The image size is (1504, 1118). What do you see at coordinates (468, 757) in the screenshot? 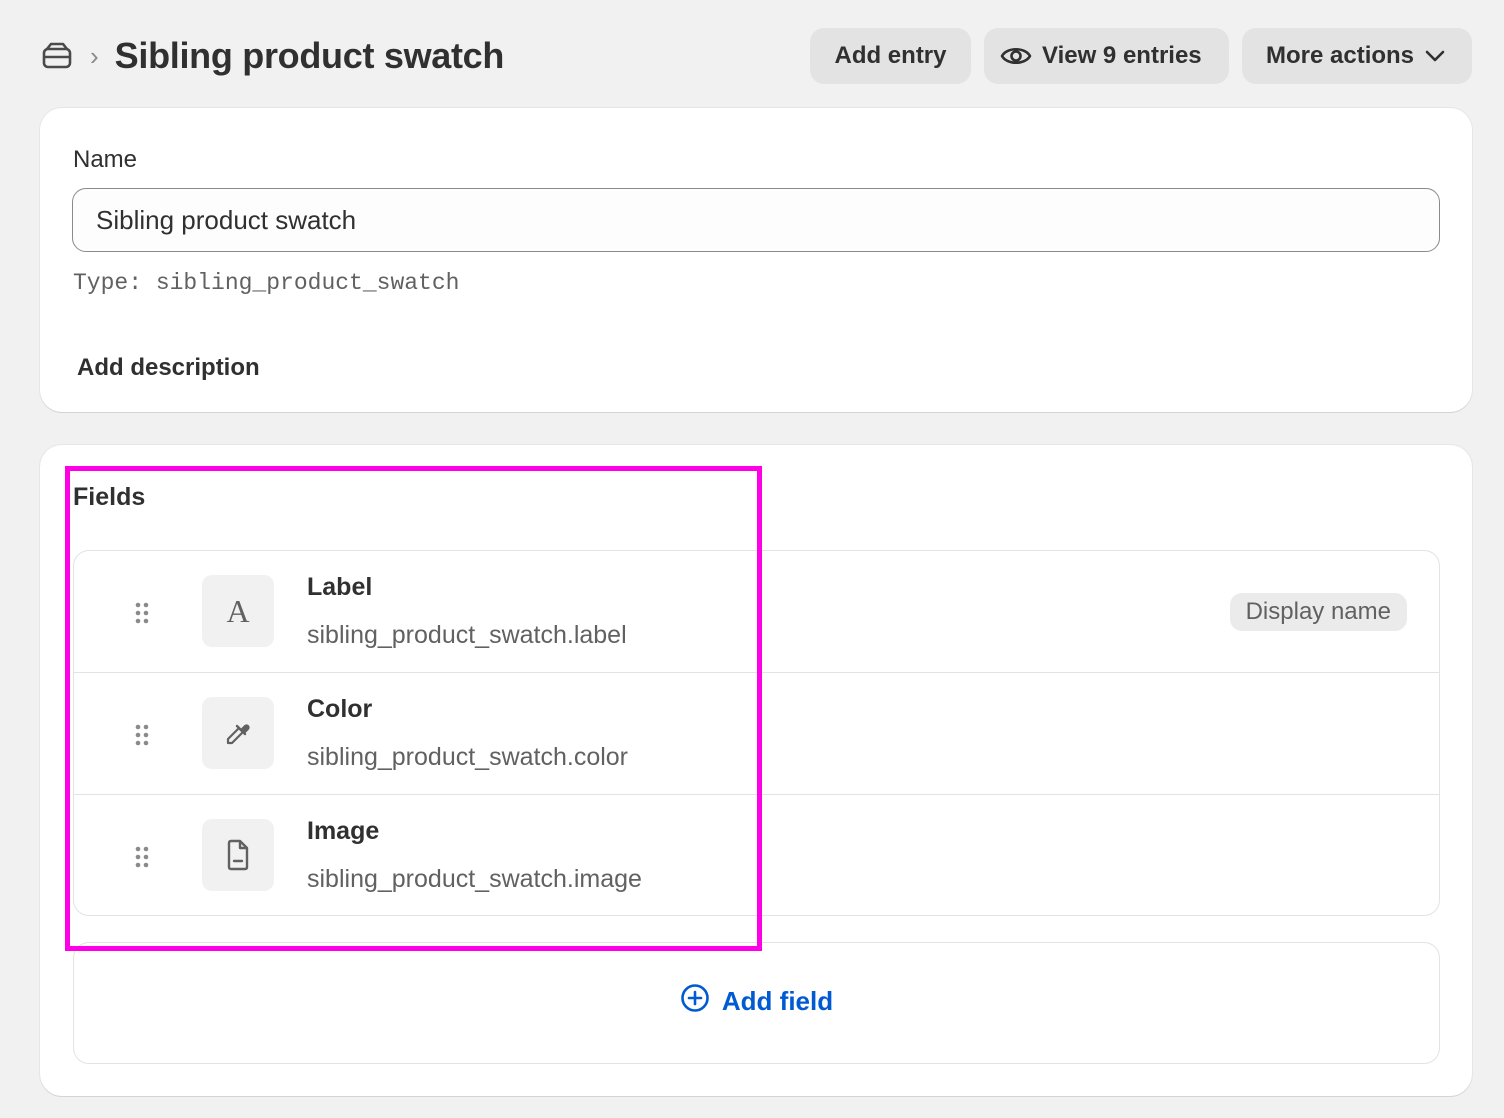
I see `field-key: sibling_product_swatch.color` at bounding box center [468, 757].